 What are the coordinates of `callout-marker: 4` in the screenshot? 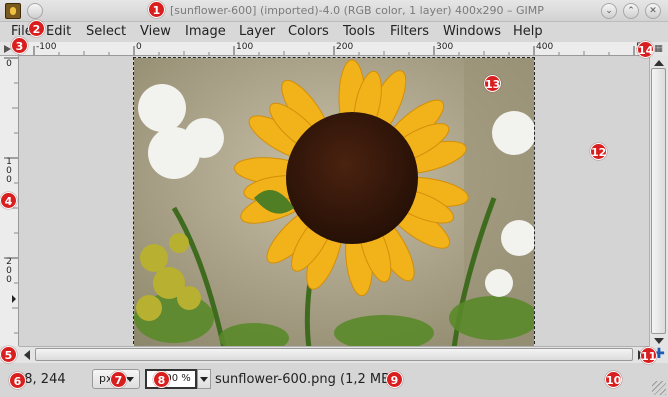 It's located at (8, 200).